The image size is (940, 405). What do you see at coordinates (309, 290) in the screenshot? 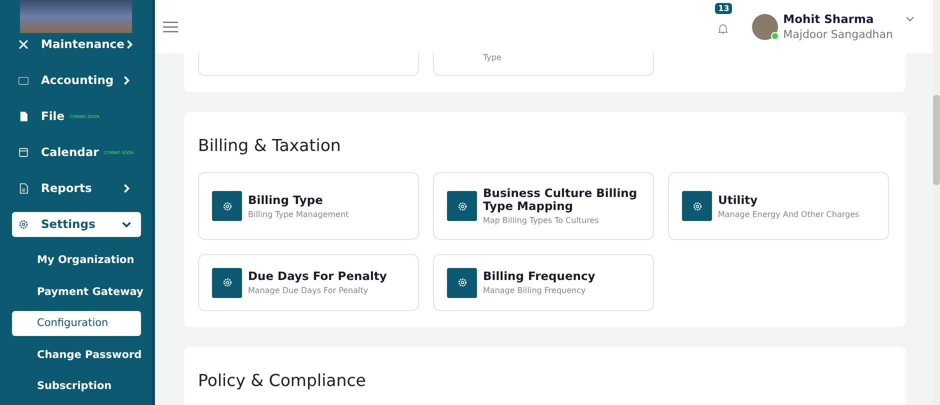
I see `card-description: Manage Due Days For Penalty` at bounding box center [309, 290].